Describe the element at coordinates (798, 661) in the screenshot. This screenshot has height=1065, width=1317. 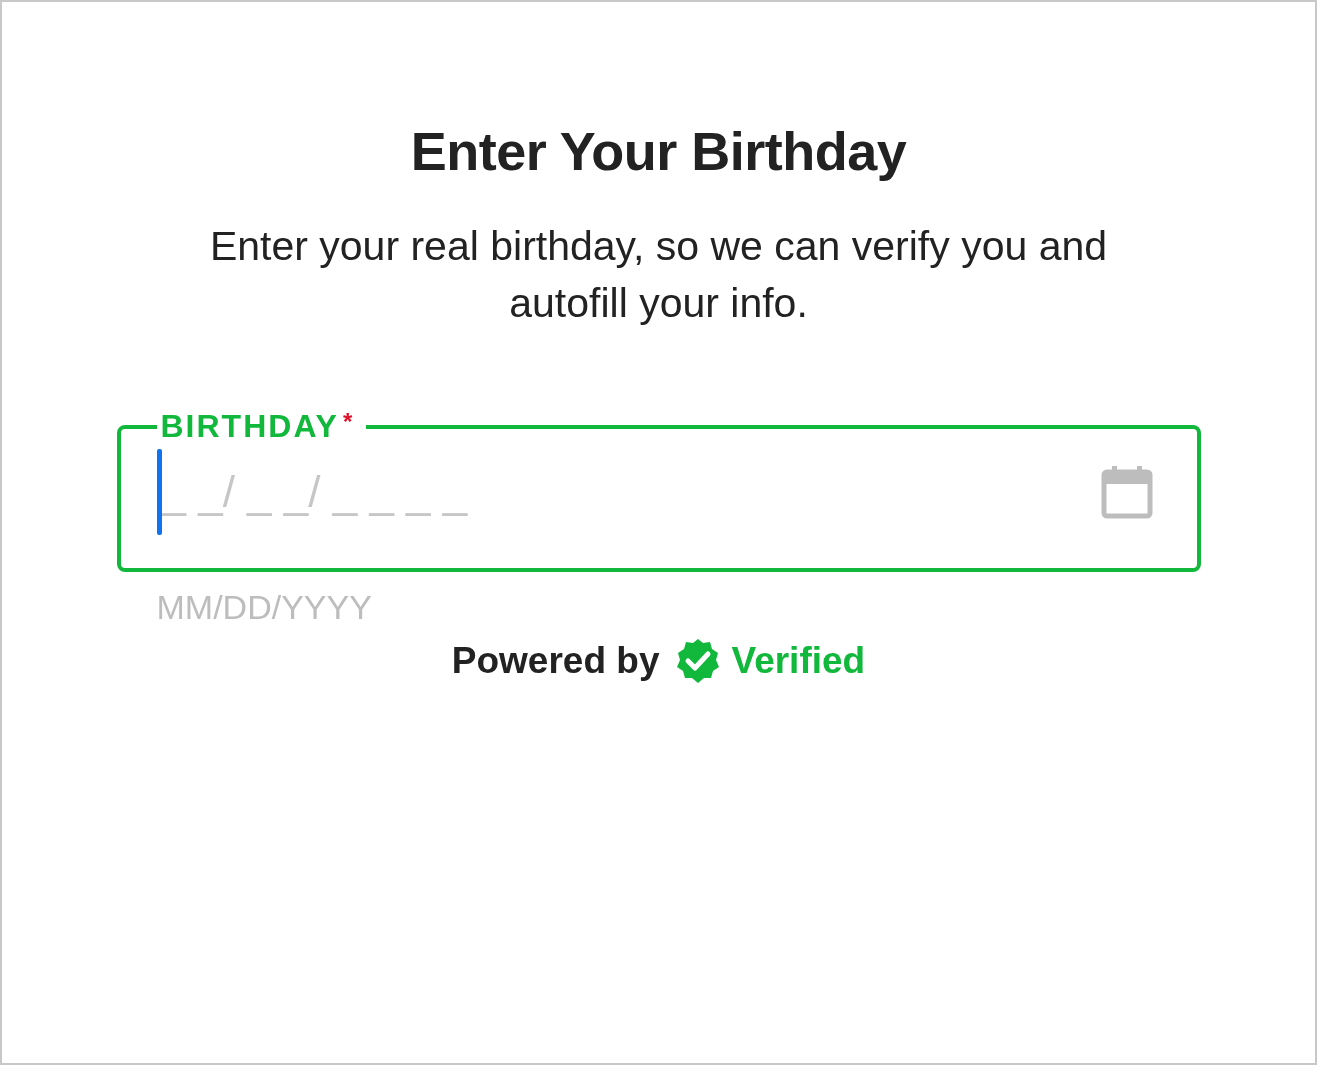
I see `brand-name: Verified` at that location.